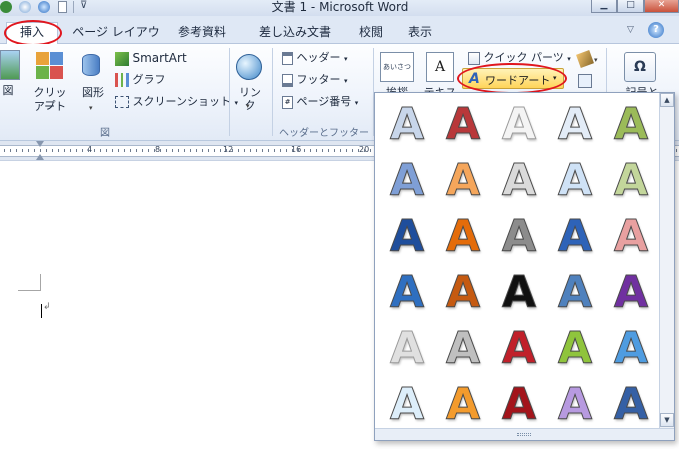 The image size is (679, 449). Describe the element at coordinates (202, 33) in the screenshot. I see `tab-references: 参考資料` at that location.